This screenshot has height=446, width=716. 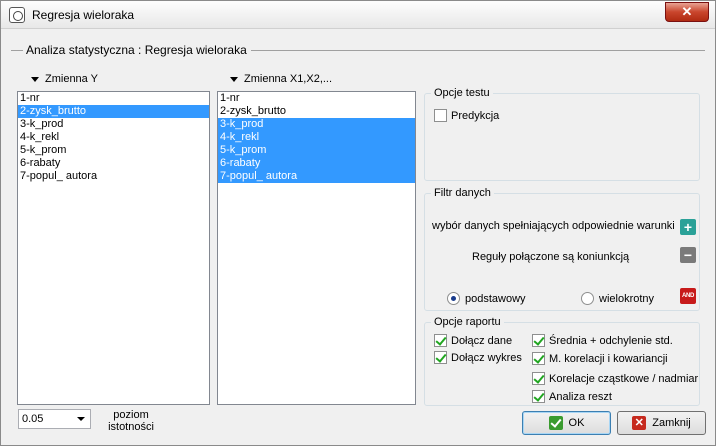 What do you see at coordinates (688, 227) in the screenshot?
I see `add-filter-icon: +` at bounding box center [688, 227].